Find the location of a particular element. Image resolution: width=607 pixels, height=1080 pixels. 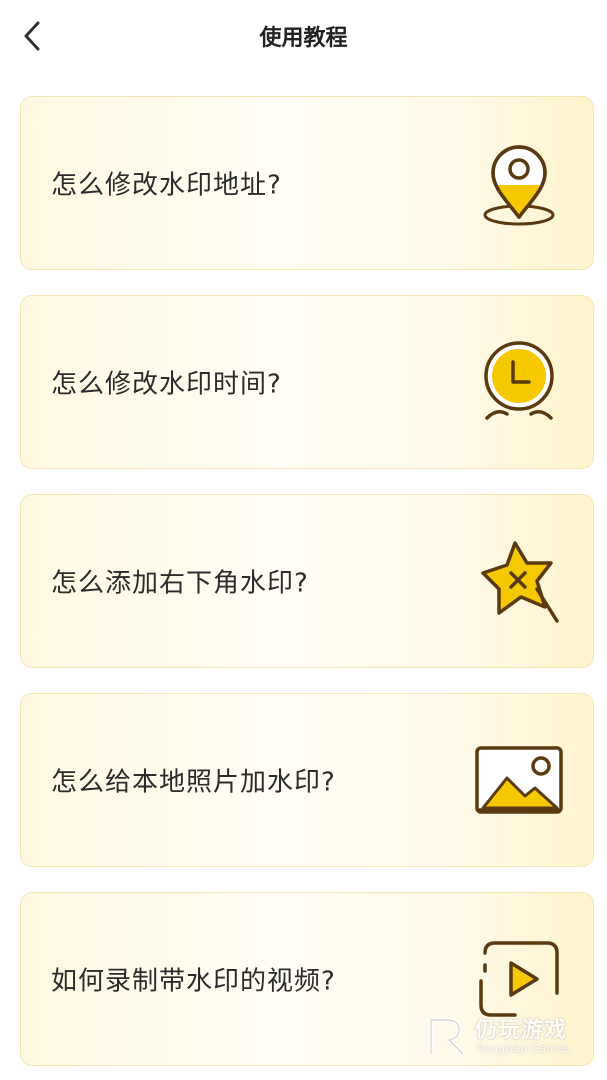

brand-logo-icon is located at coordinates (446, 1036).